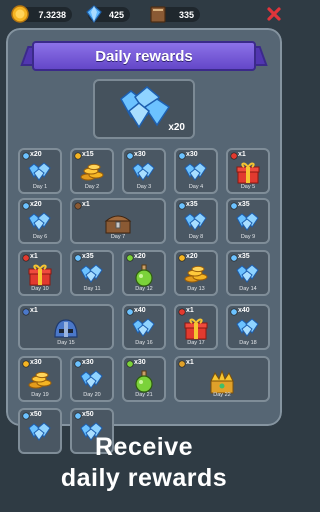 The width and height of the screenshot is (320, 512). I want to click on helmet-mini-icon, so click(26, 312).